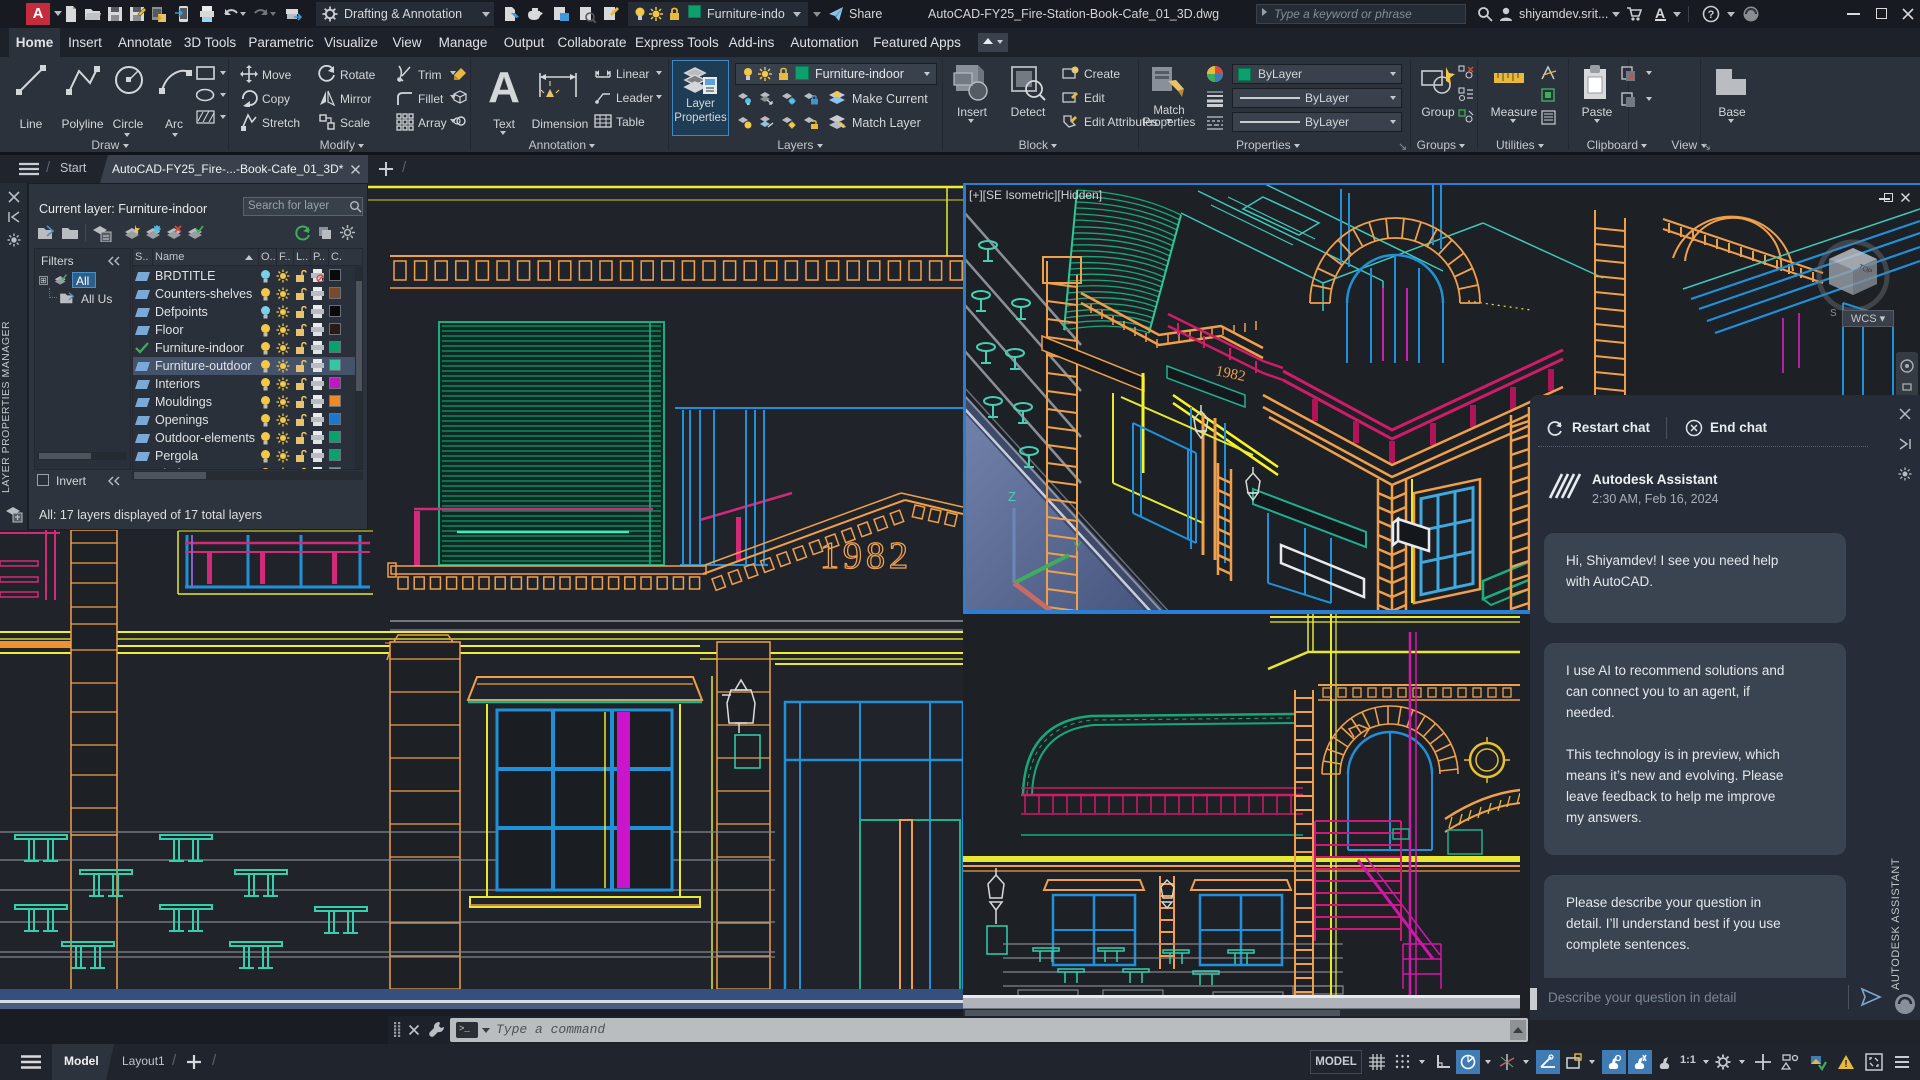 The width and height of the screenshot is (1920, 1080). What do you see at coordinates (1833, 313) in the screenshot?
I see `svg-text: S` at bounding box center [1833, 313].